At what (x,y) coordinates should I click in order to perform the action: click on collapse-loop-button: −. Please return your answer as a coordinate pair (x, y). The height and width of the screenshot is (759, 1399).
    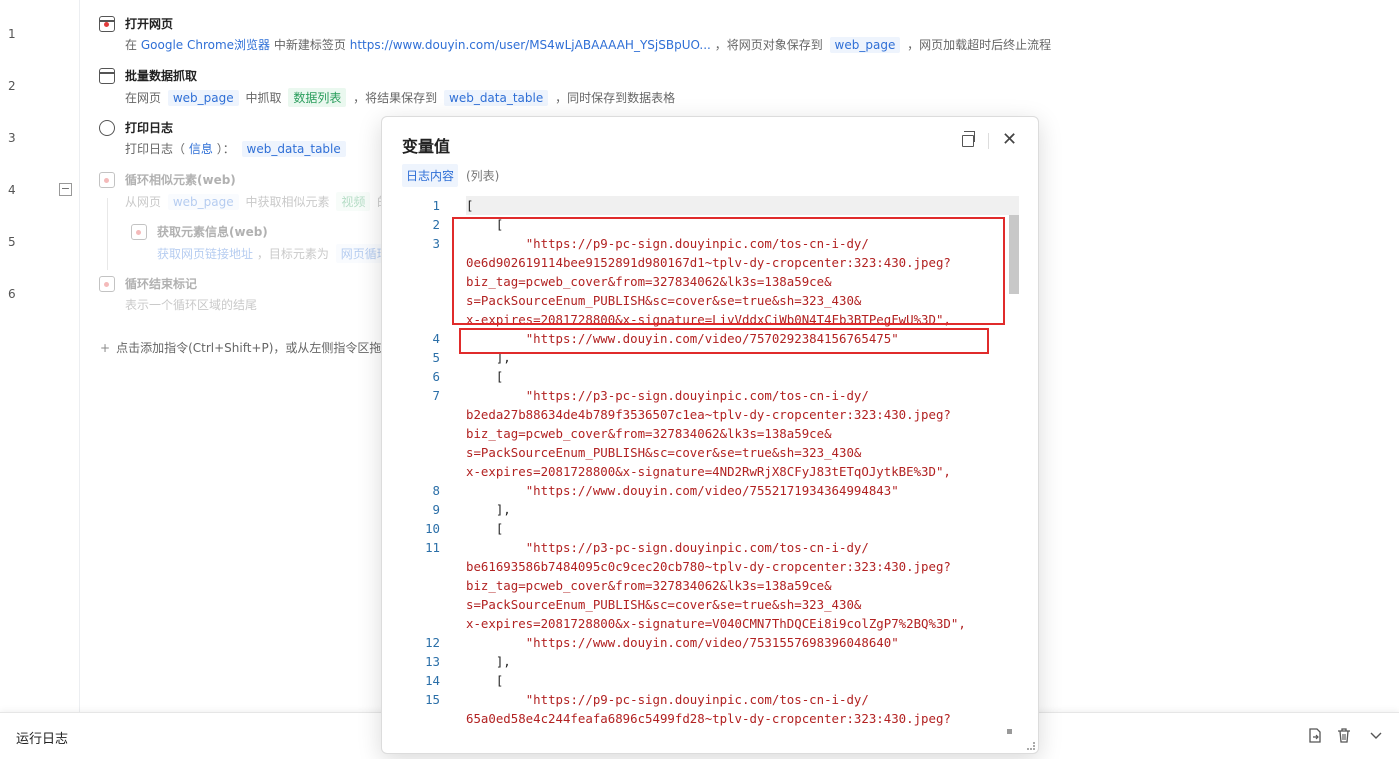
    Looking at the image, I should click on (65, 189).